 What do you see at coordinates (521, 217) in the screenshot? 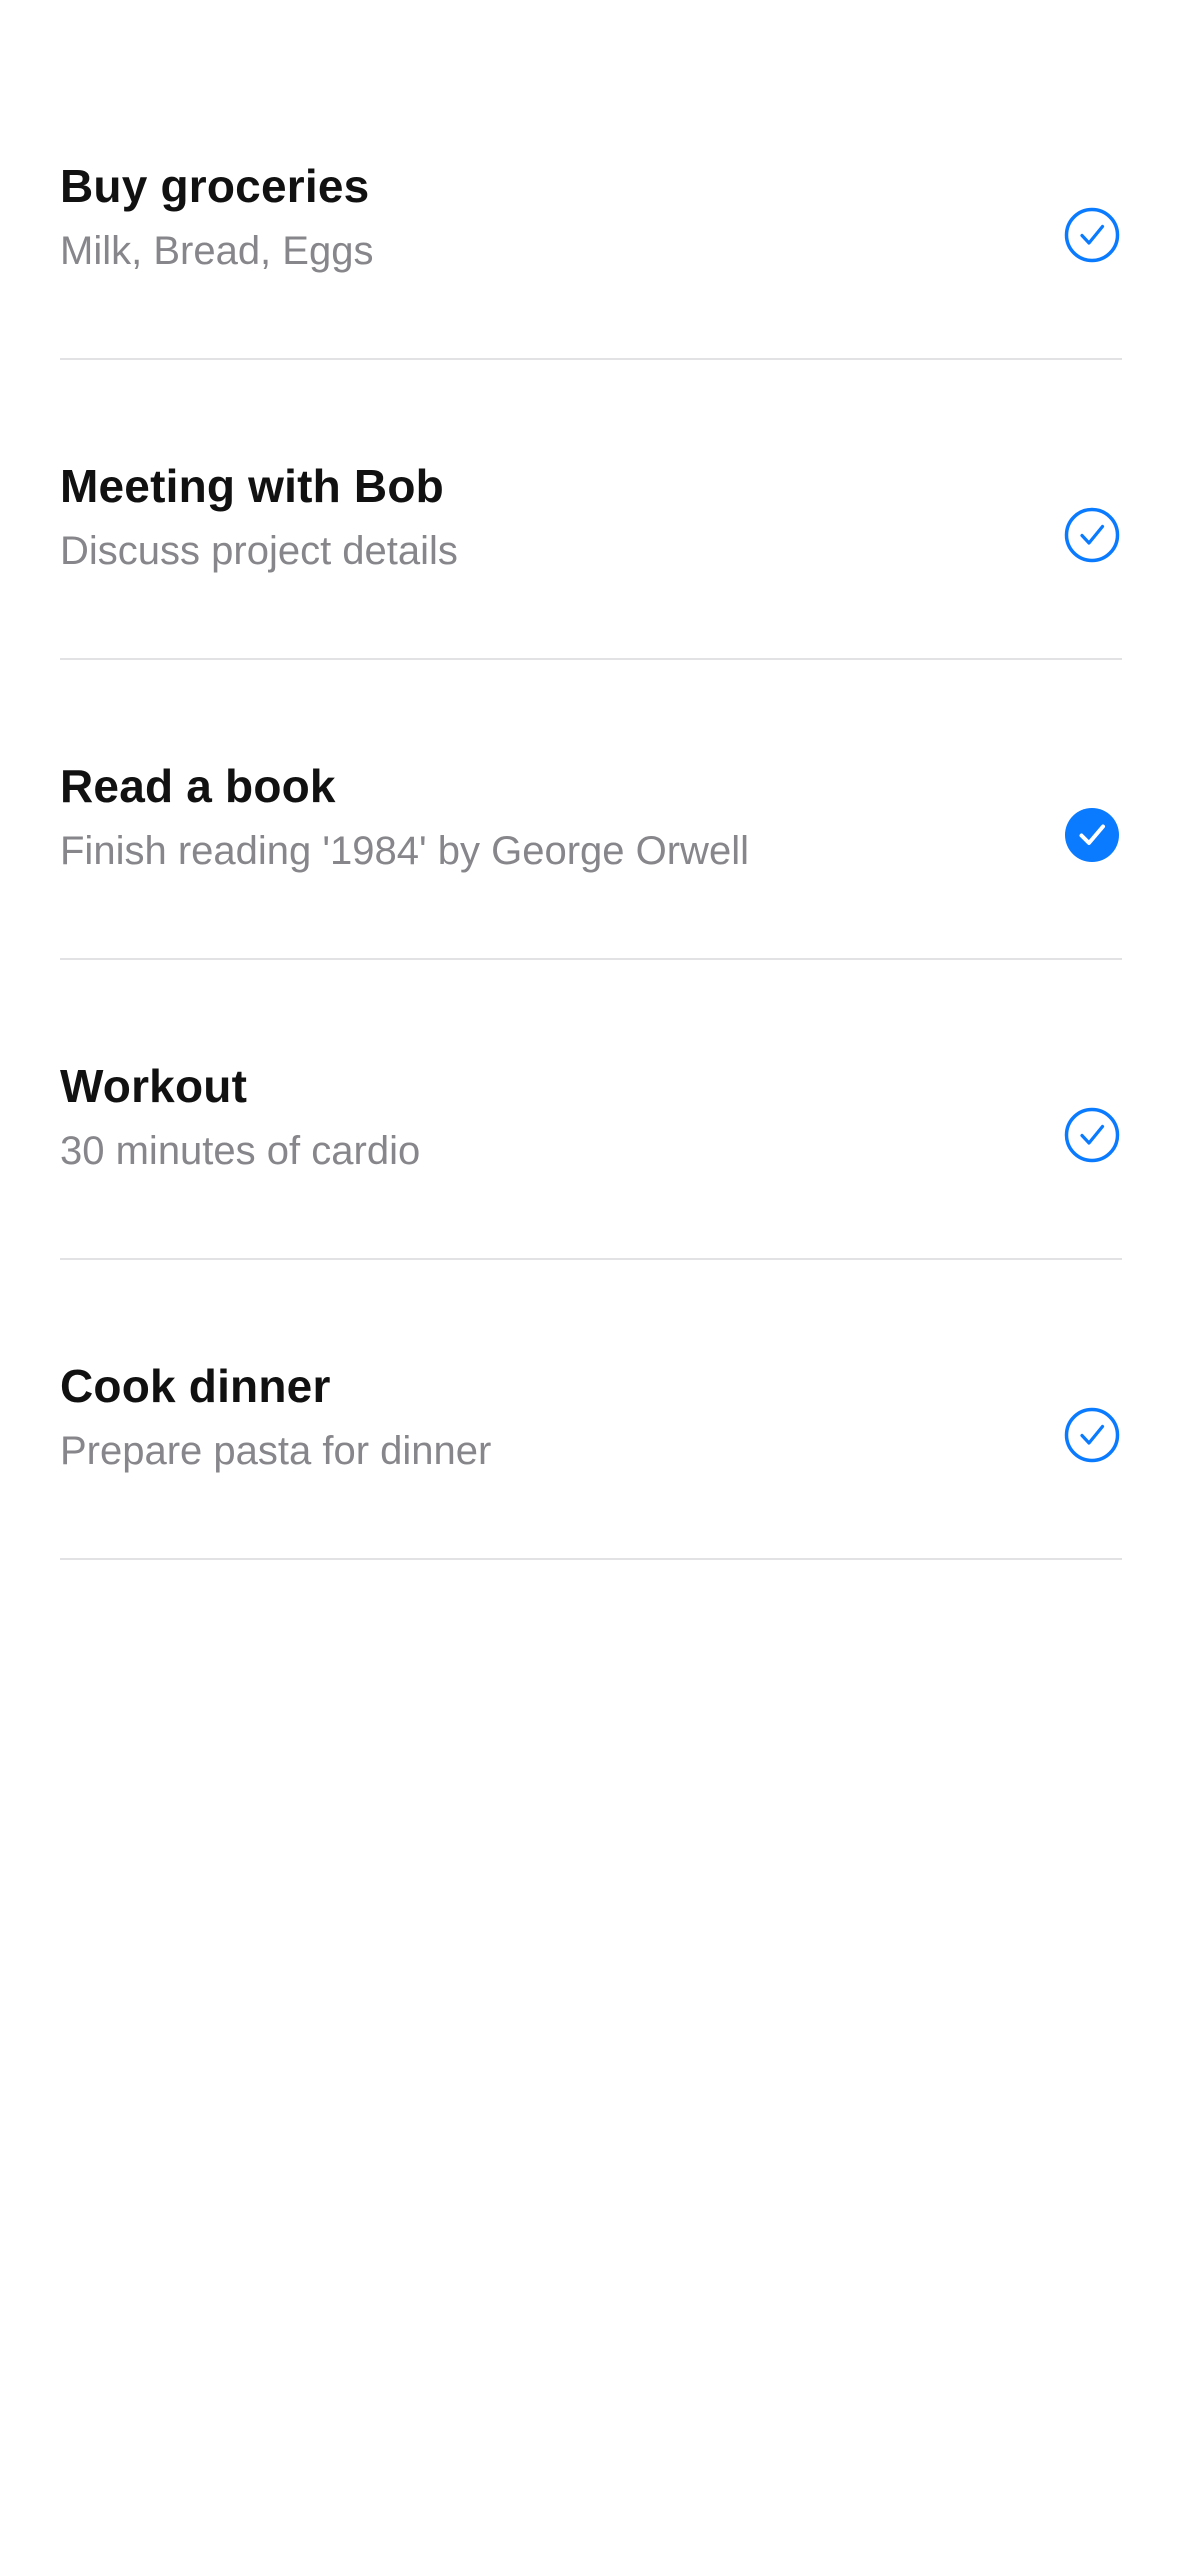
I see `task-text: Buy groceries Milk, Bread, Eggs` at bounding box center [521, 217].